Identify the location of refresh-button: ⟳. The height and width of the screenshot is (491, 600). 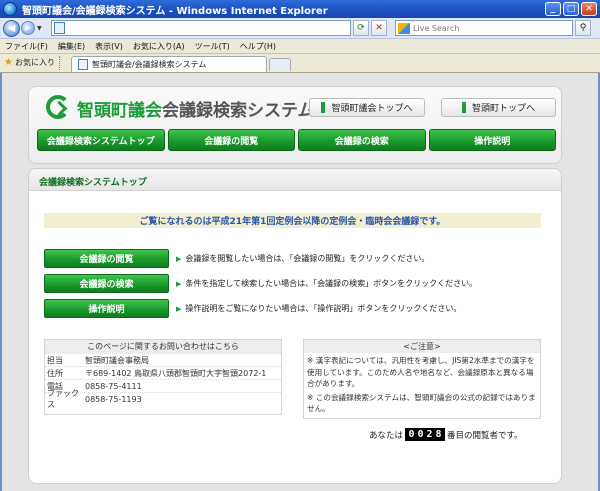
(361, 28).